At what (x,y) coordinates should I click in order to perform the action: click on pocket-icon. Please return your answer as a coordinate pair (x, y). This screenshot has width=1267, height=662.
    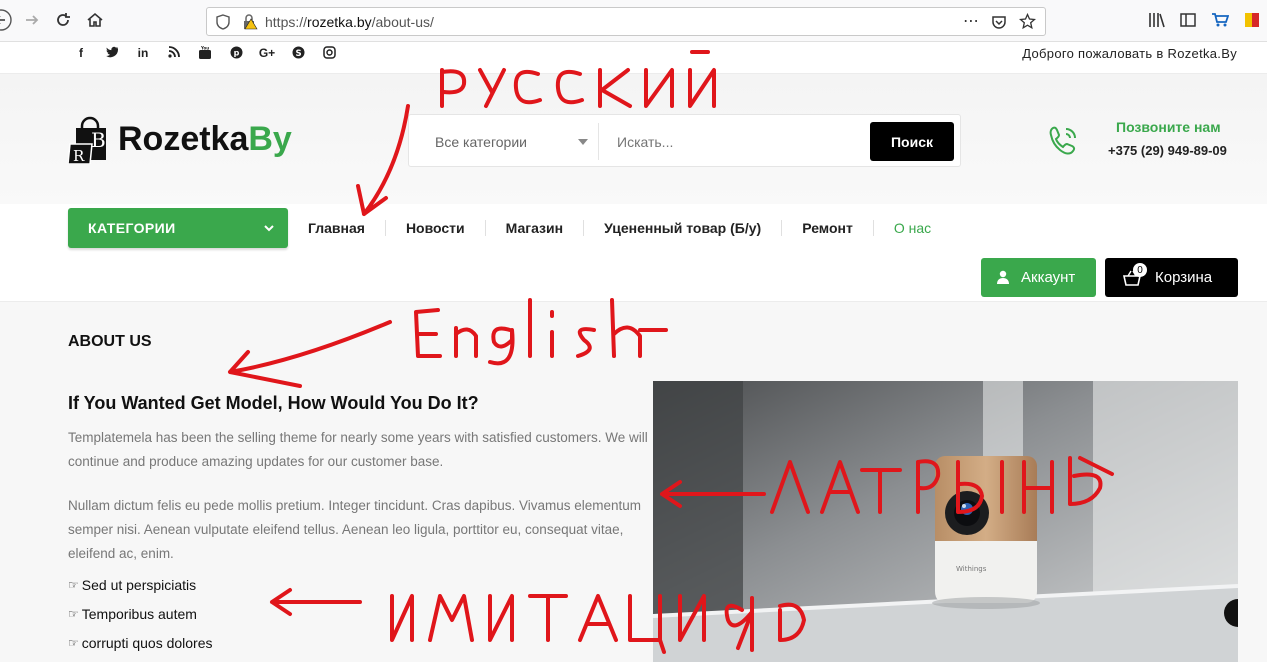
    Looking at the image, I should click on (999, 22).